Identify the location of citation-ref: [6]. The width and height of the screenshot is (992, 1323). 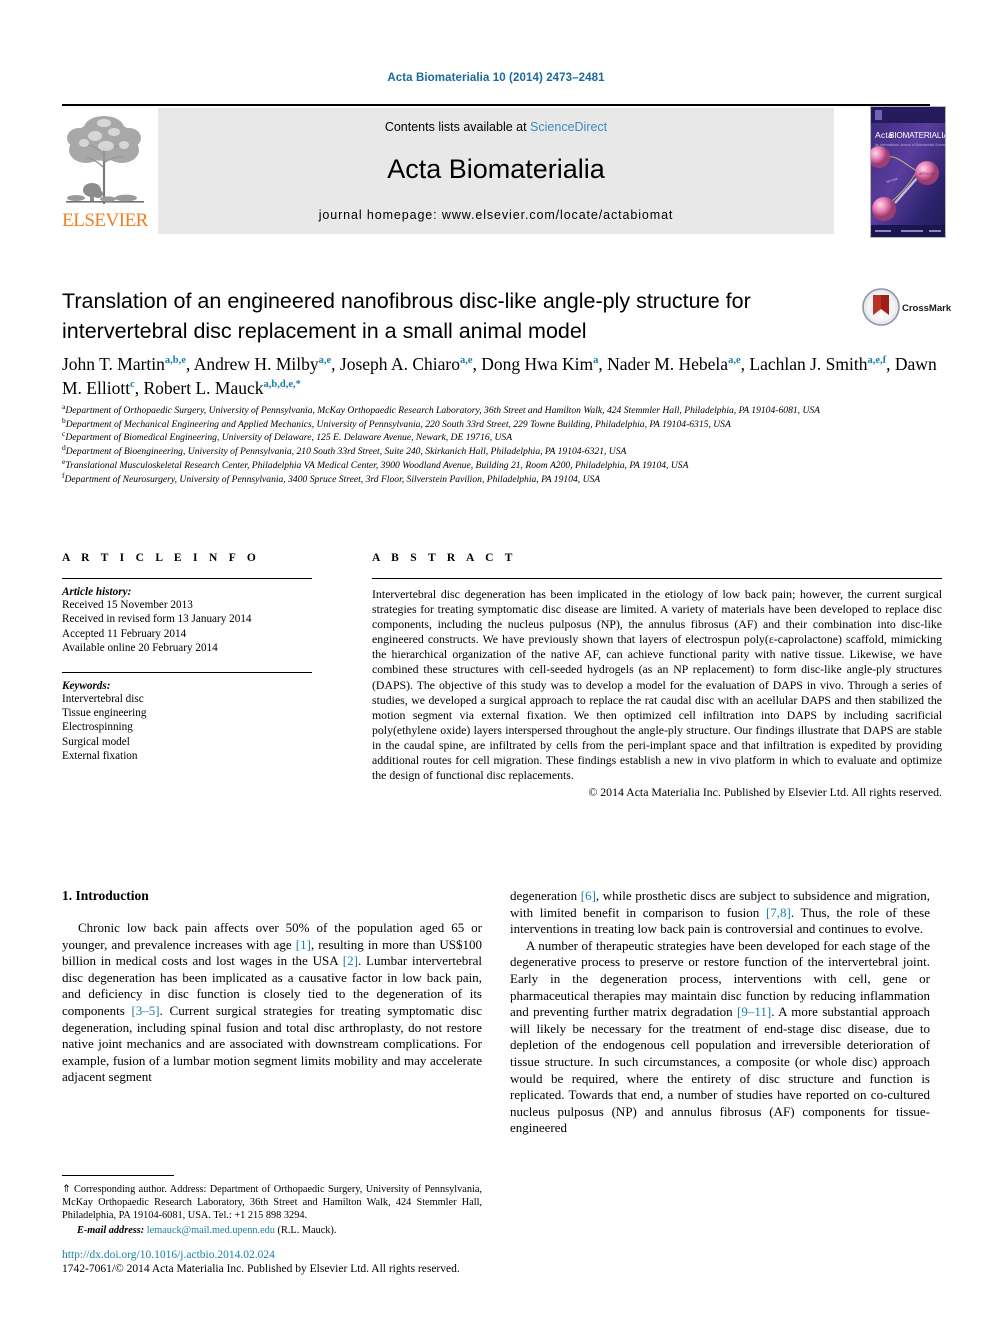
(588, 895).